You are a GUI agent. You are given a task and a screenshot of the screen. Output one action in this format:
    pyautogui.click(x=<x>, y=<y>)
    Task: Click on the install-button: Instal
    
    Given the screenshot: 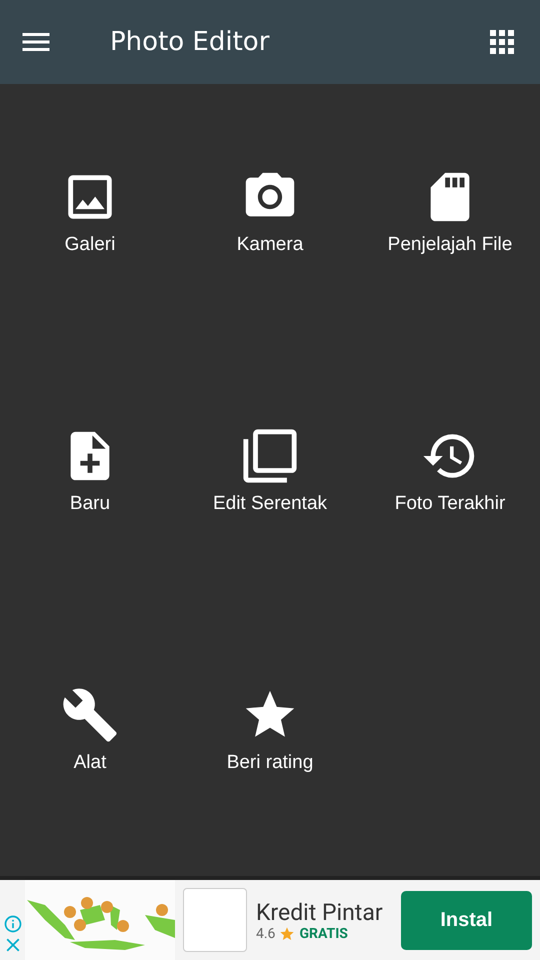 What is the action you would take?
    pyautogui.click(x=466, y=920)
    